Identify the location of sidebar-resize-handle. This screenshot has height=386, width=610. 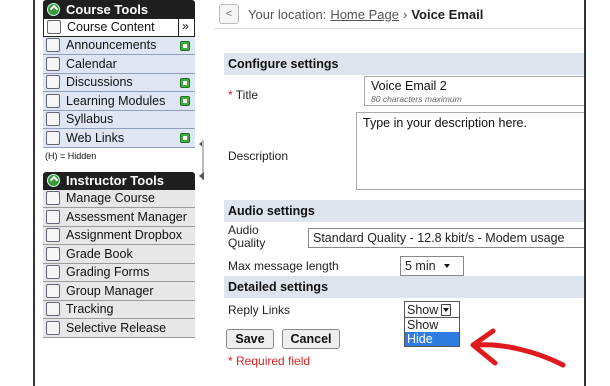
(203, 160).